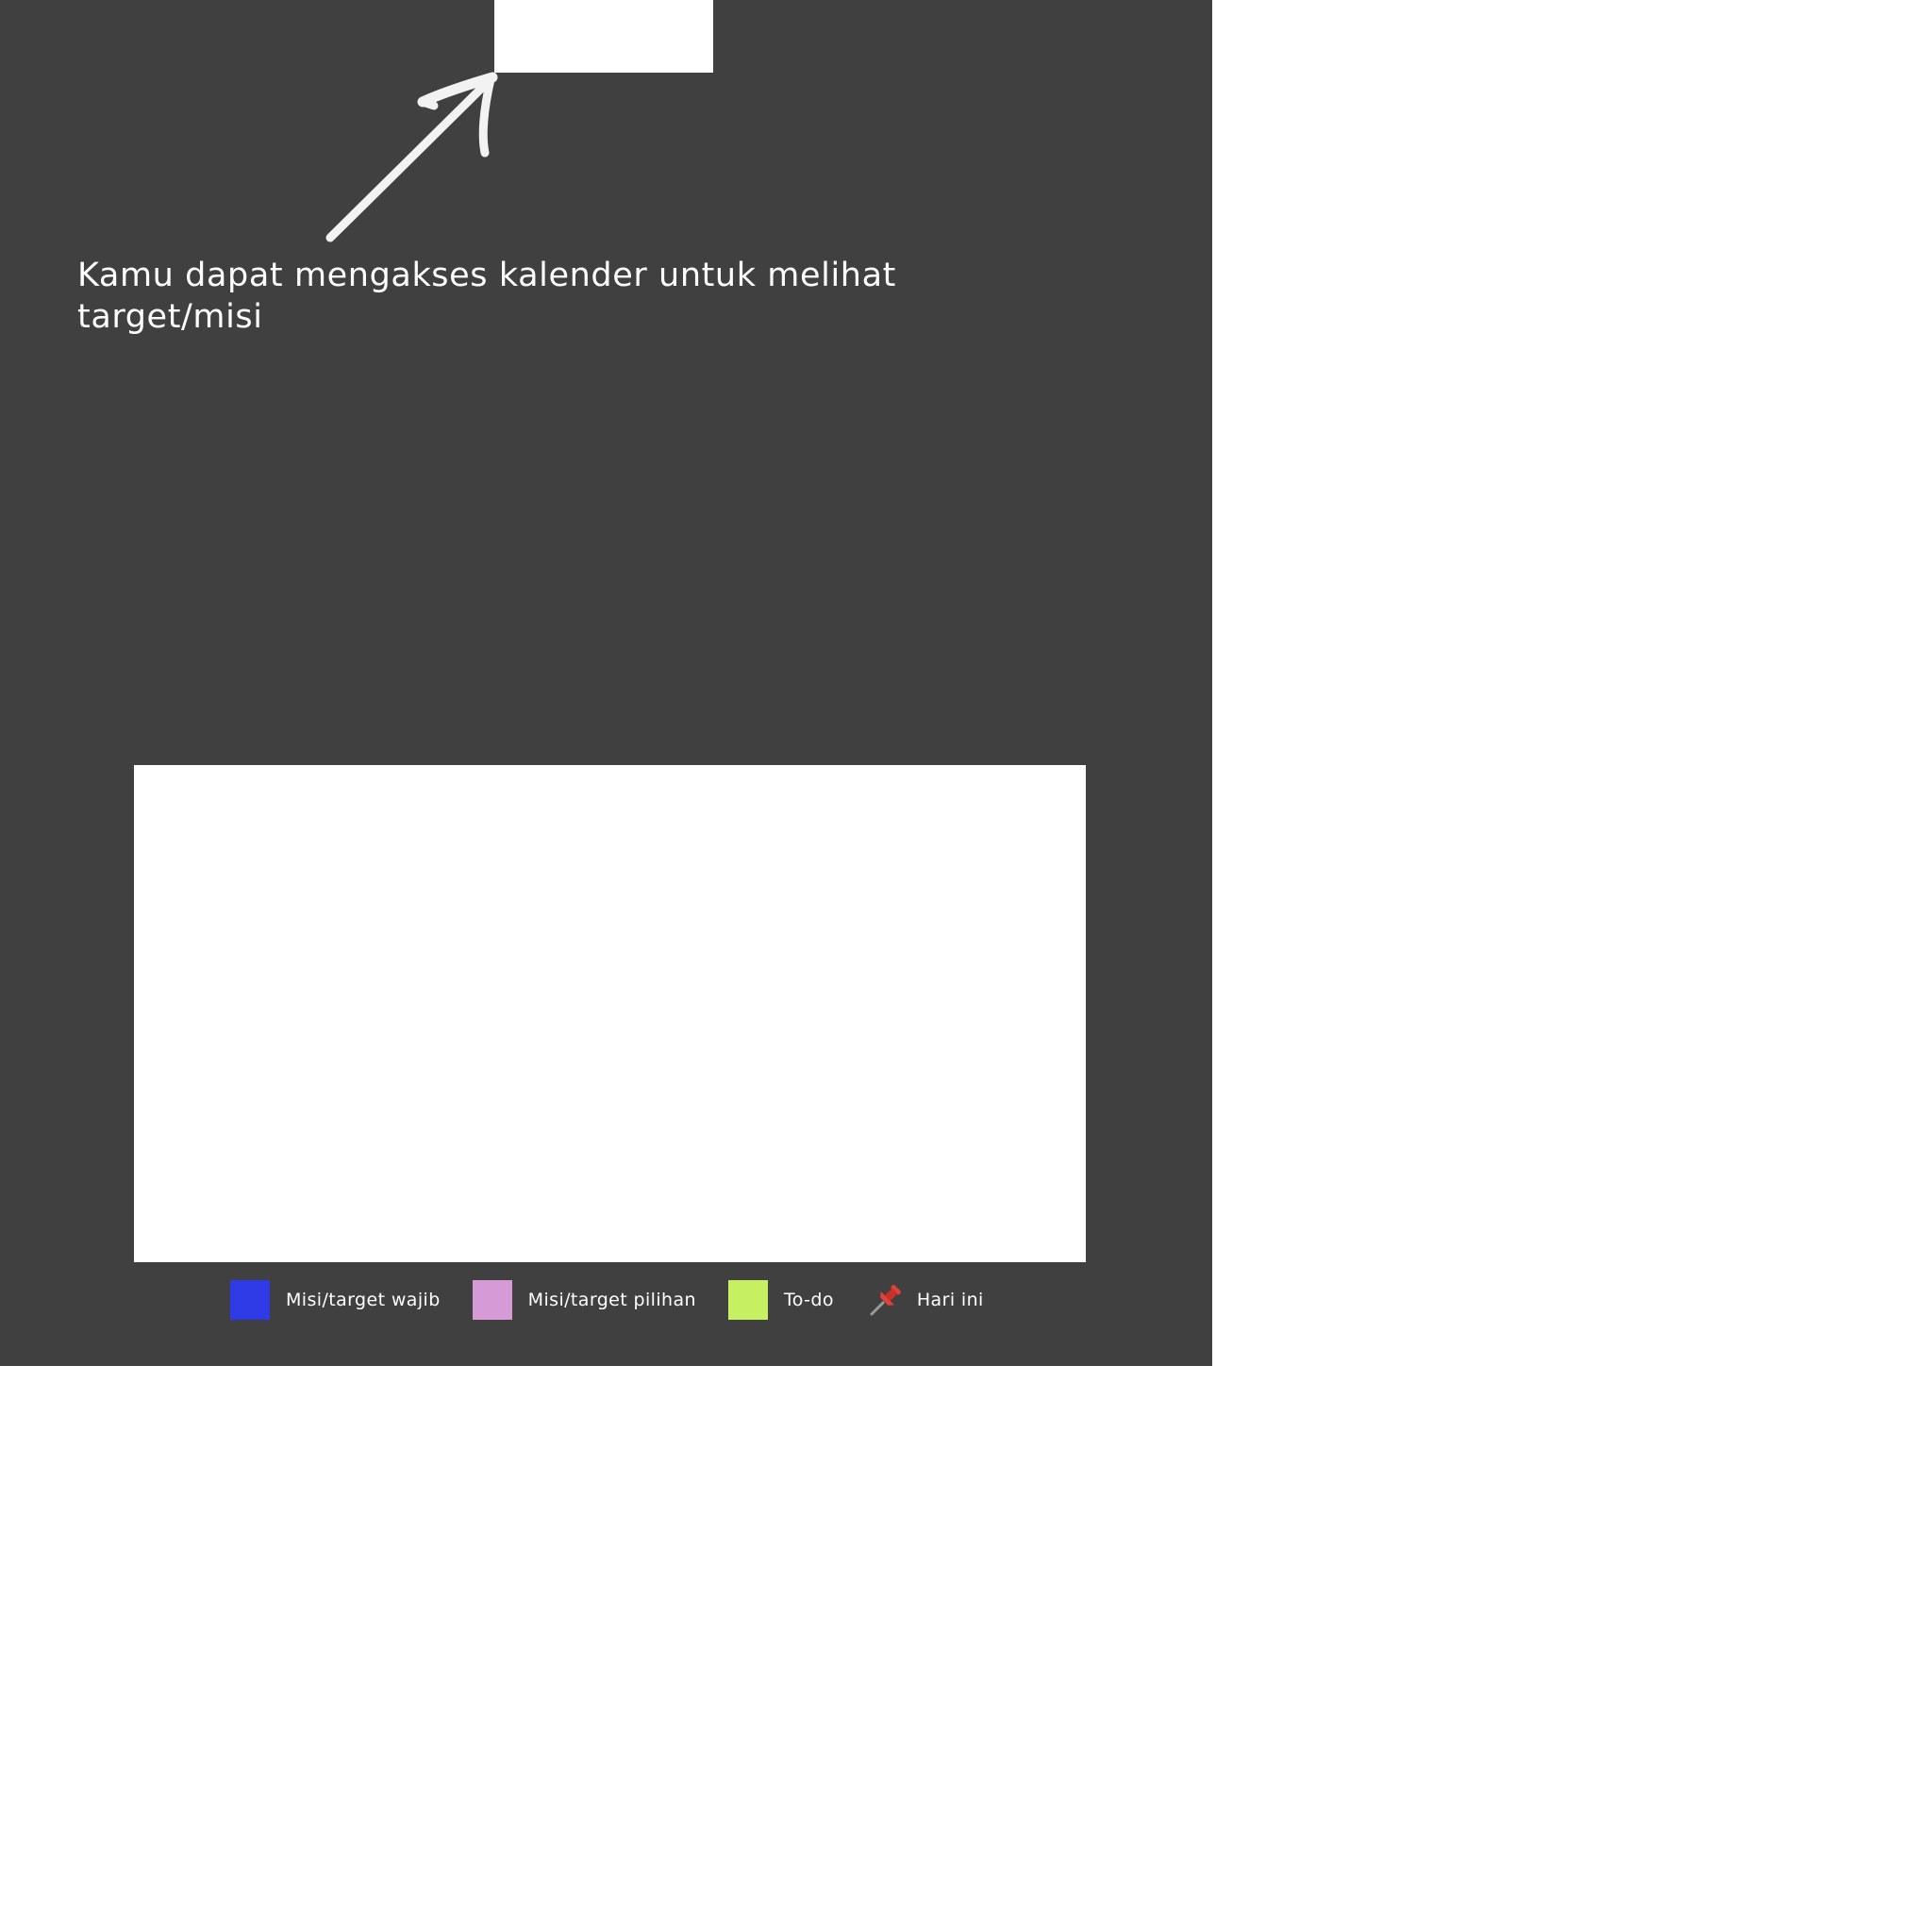 The height and width of the screenshot is (1932, 1932). What do you see at coordinates (250, 1300) in the screenshot?
I see `mandatory-color-swatch` at bounding box center [250, 1300].